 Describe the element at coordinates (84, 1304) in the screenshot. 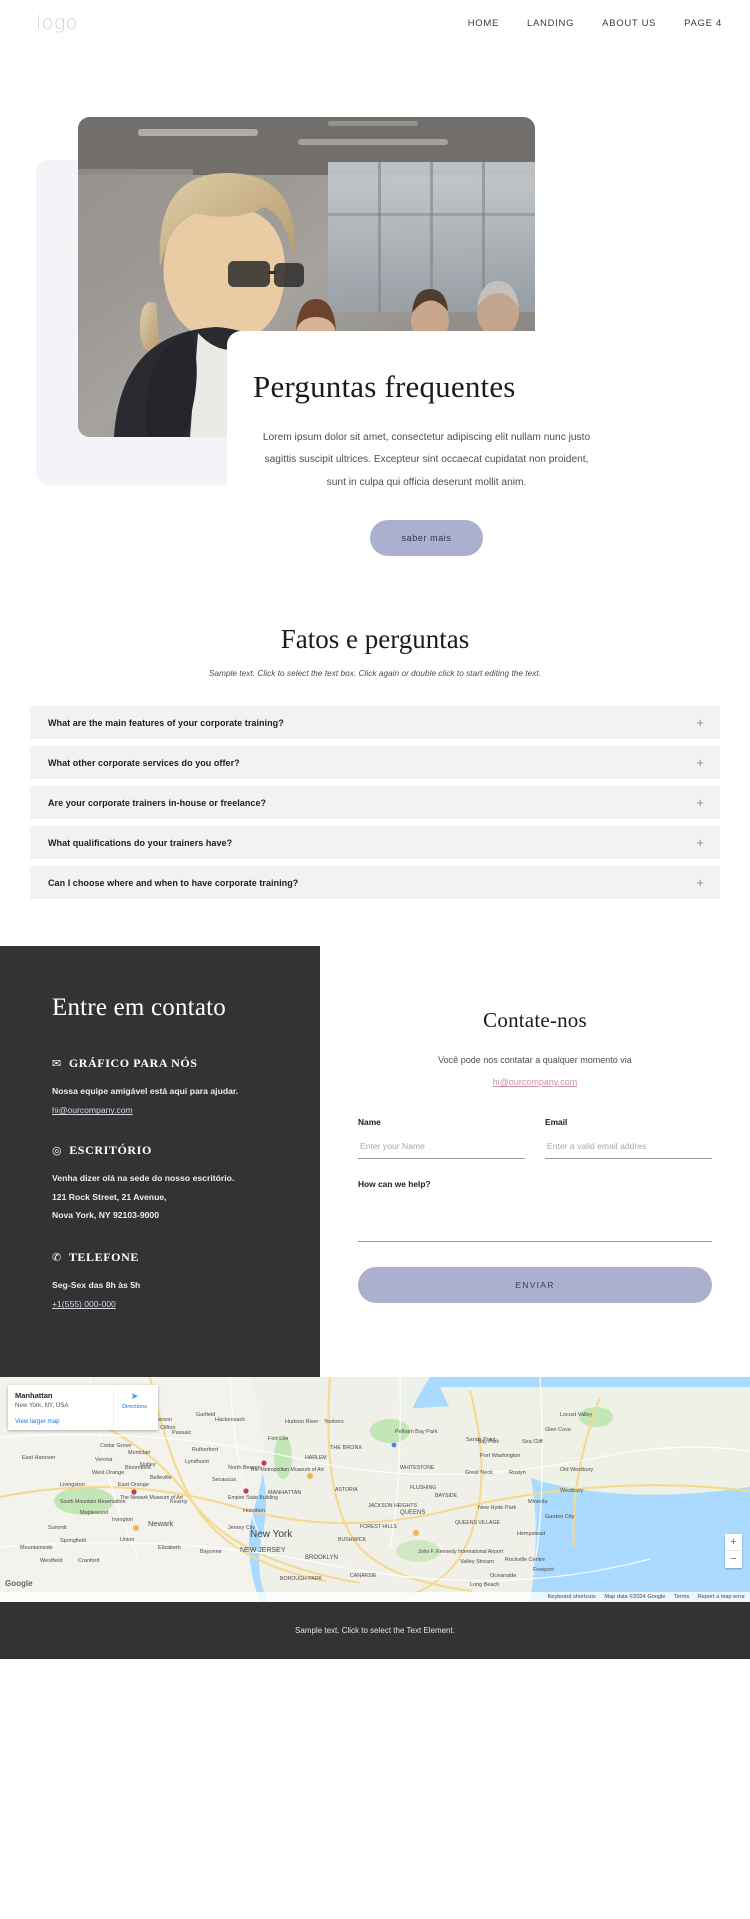

I see `phone-link: +1(555) 000-000` at that location.